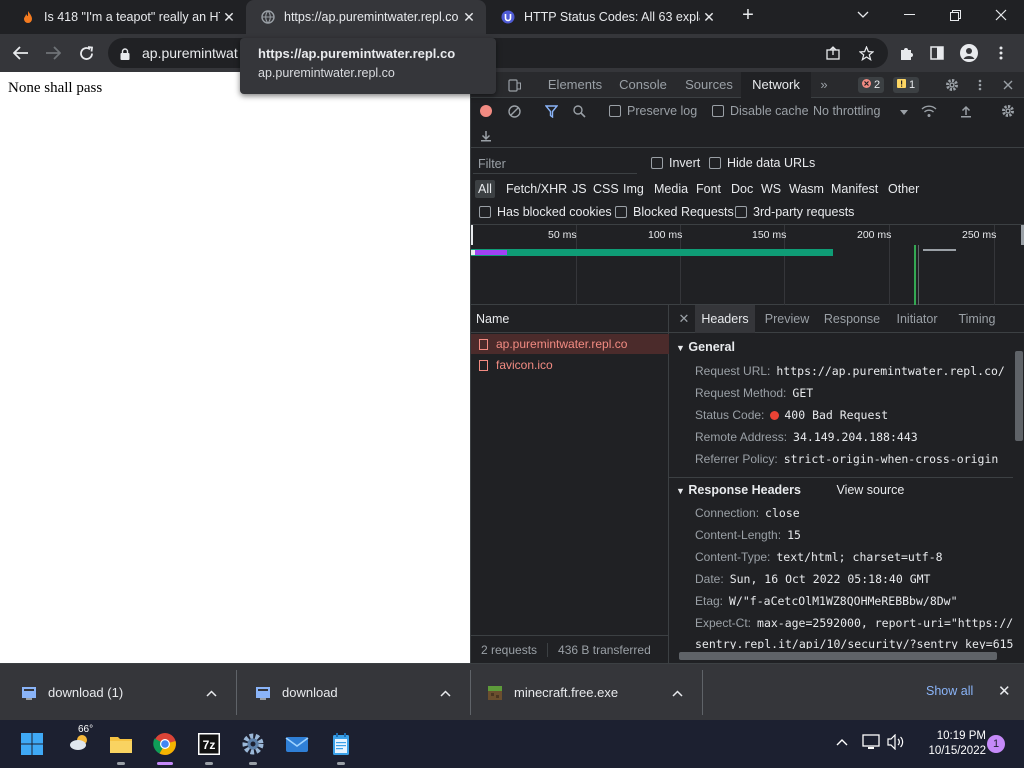 This screenshot has width=1024, height=768. Describe the element at coordinates (297, 744) in the screenshot. I see `mail-icon` at that location.